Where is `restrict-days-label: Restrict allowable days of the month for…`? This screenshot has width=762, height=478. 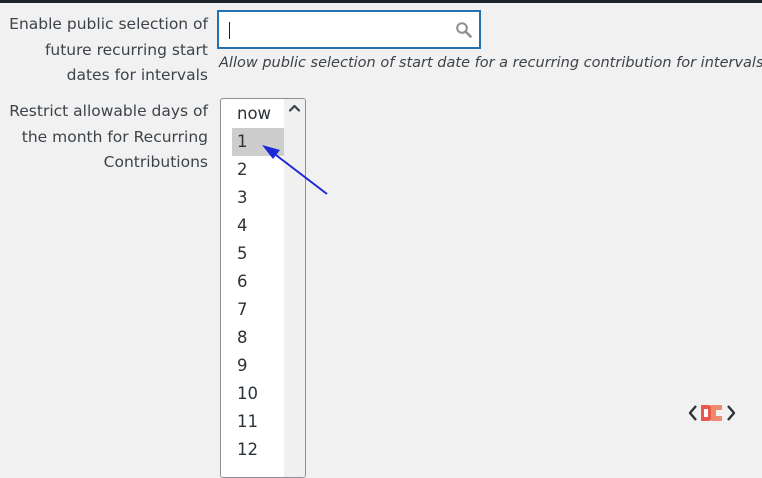
restrict-days-label: Restrict allowable days of the month for… is located at coordinates (108, 136).